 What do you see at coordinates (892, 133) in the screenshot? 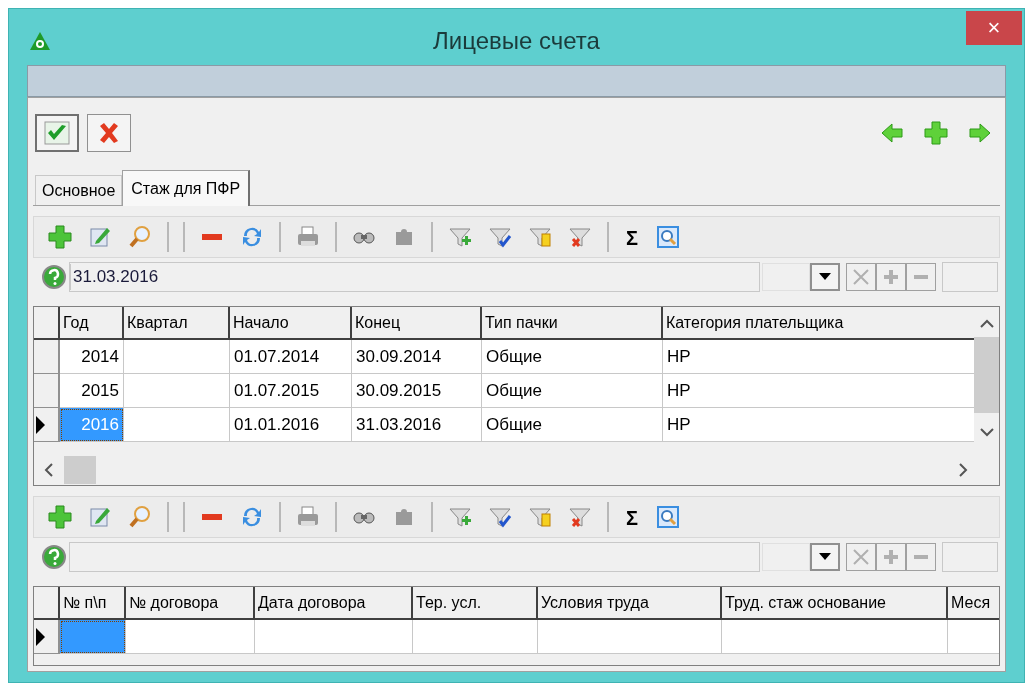
I see `arrow-left-icon` at bounding box center [892, 133].